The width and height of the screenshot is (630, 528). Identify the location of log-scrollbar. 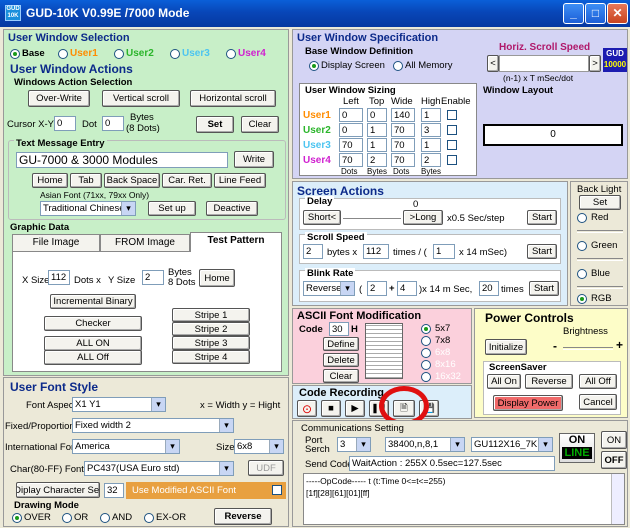
(617, 499).